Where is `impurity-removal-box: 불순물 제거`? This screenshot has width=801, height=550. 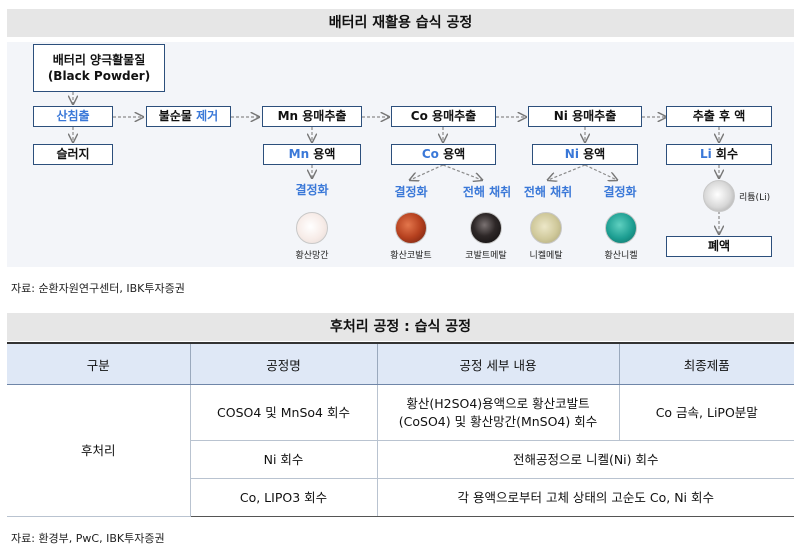
impurity-removal-box: 불순물 제거 is located at coordinates (188, 116).